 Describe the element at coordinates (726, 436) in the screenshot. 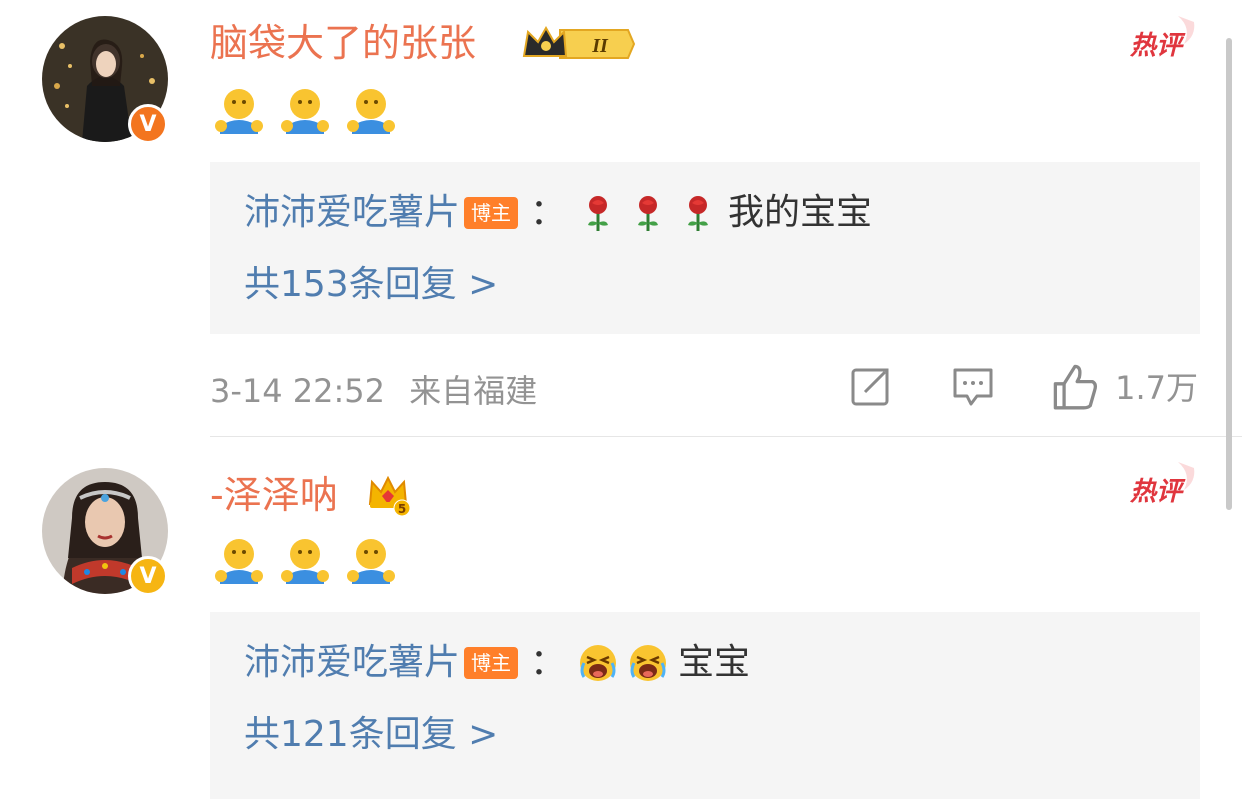

I see `divider` at that location.